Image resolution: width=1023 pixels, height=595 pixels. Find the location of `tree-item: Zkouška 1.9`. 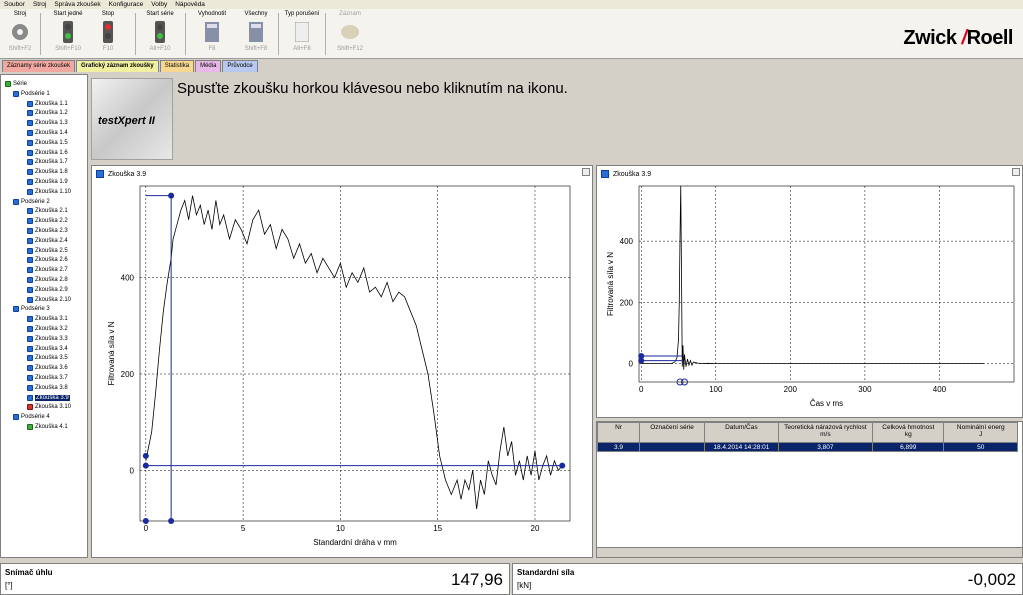

tree-item: Zkouška 1.9 is located at coordinates (47, 182).